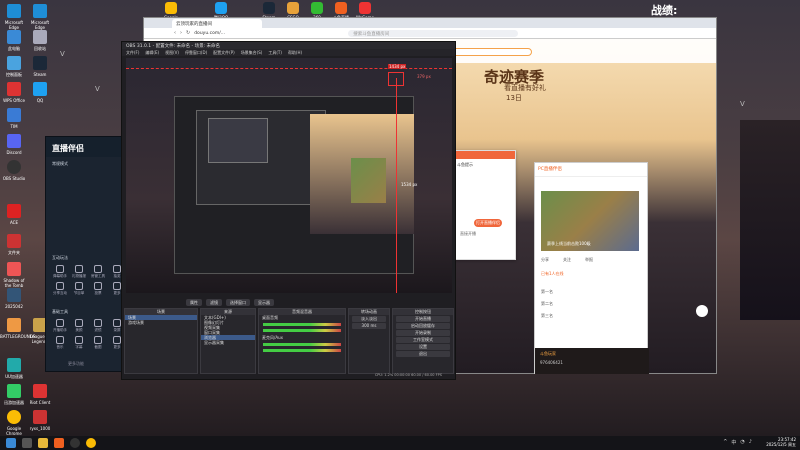 This screenshot has width=800, height=450. I want to click on desktop-icon: 文件夹, so click(14, 245).